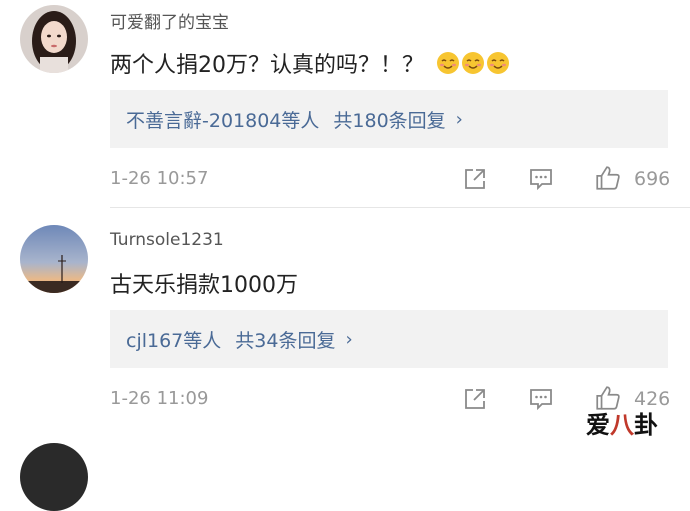 This screenshot has height=511, width=690. What do you see at coordinates (159, 398) in the screenshot?
I see `timestamp: 1-26 11:09` at bounding box center [159, 398].